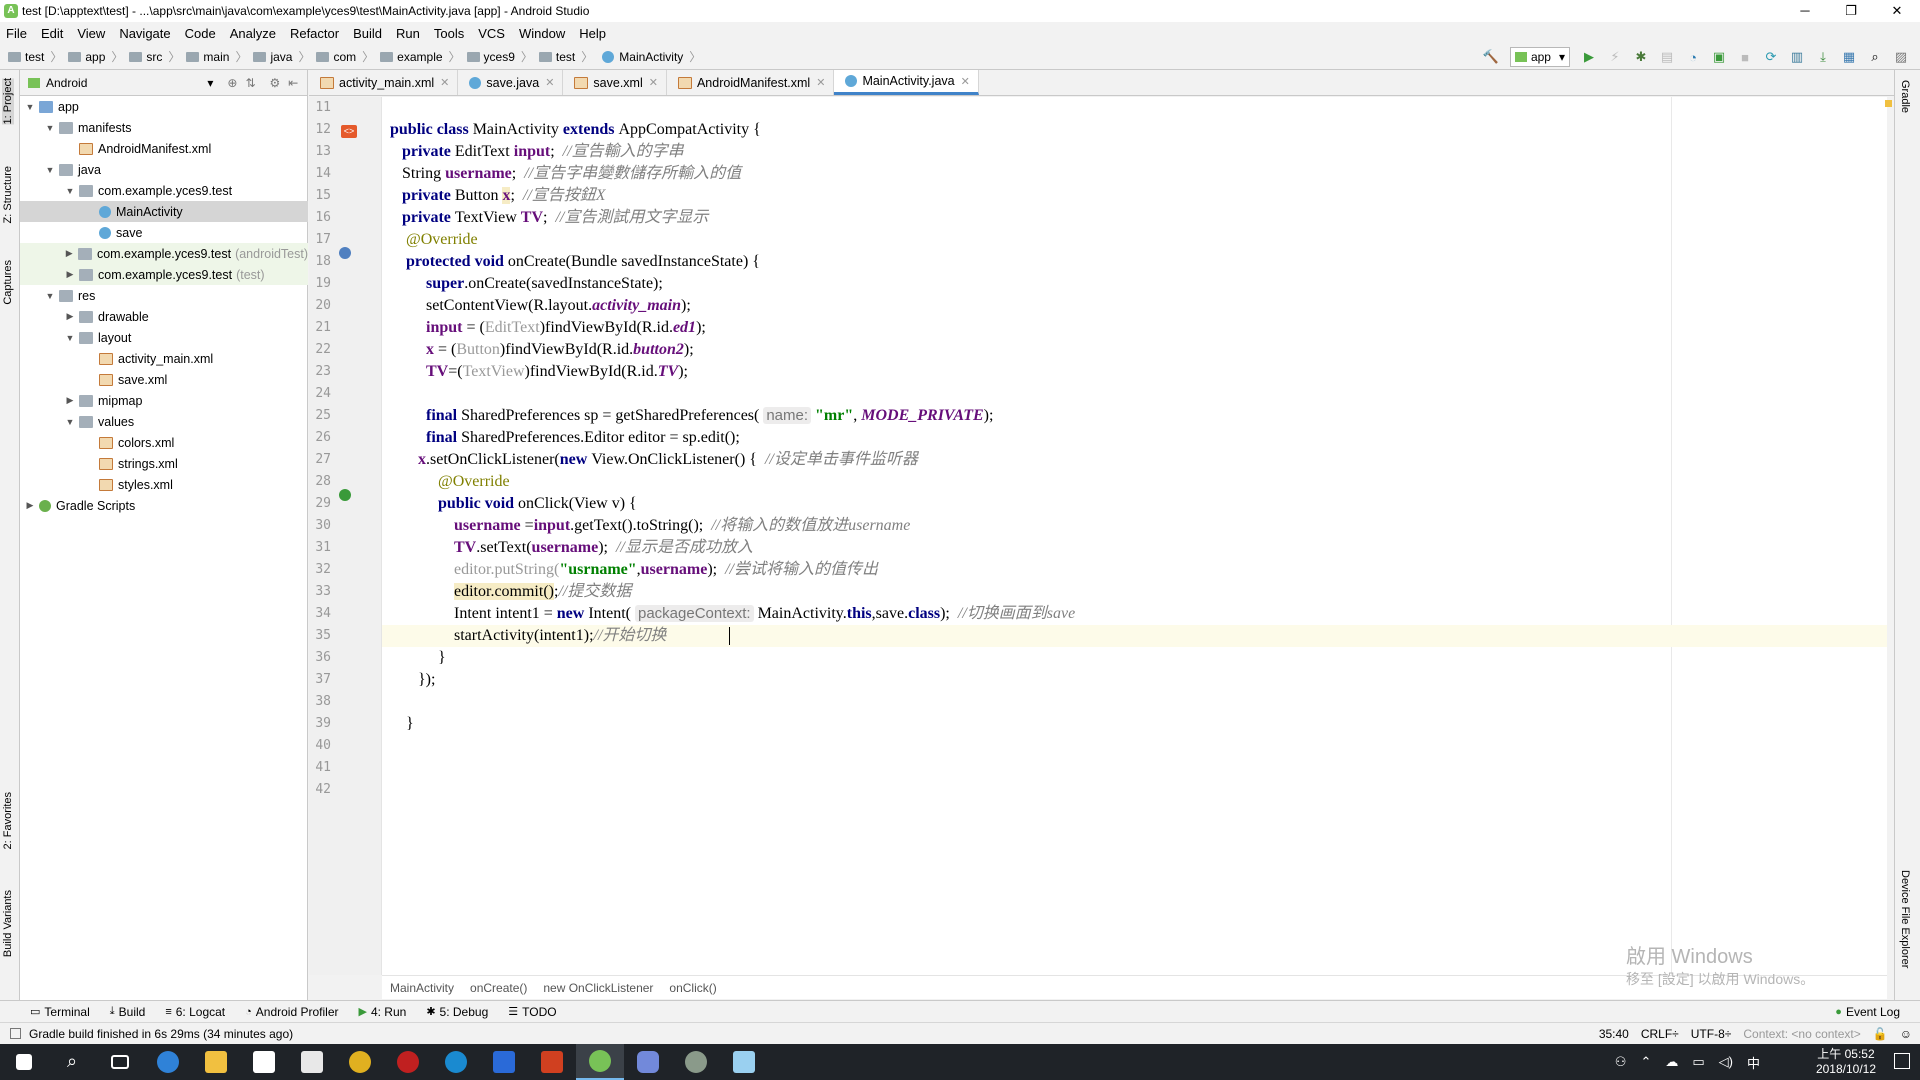 This screenshot has height=1080, width=1920. What do you see at coordinates (422, 988) in the screenshot?
I see `code-crumb-class: MainActivity` at bounding box center [422, 988].